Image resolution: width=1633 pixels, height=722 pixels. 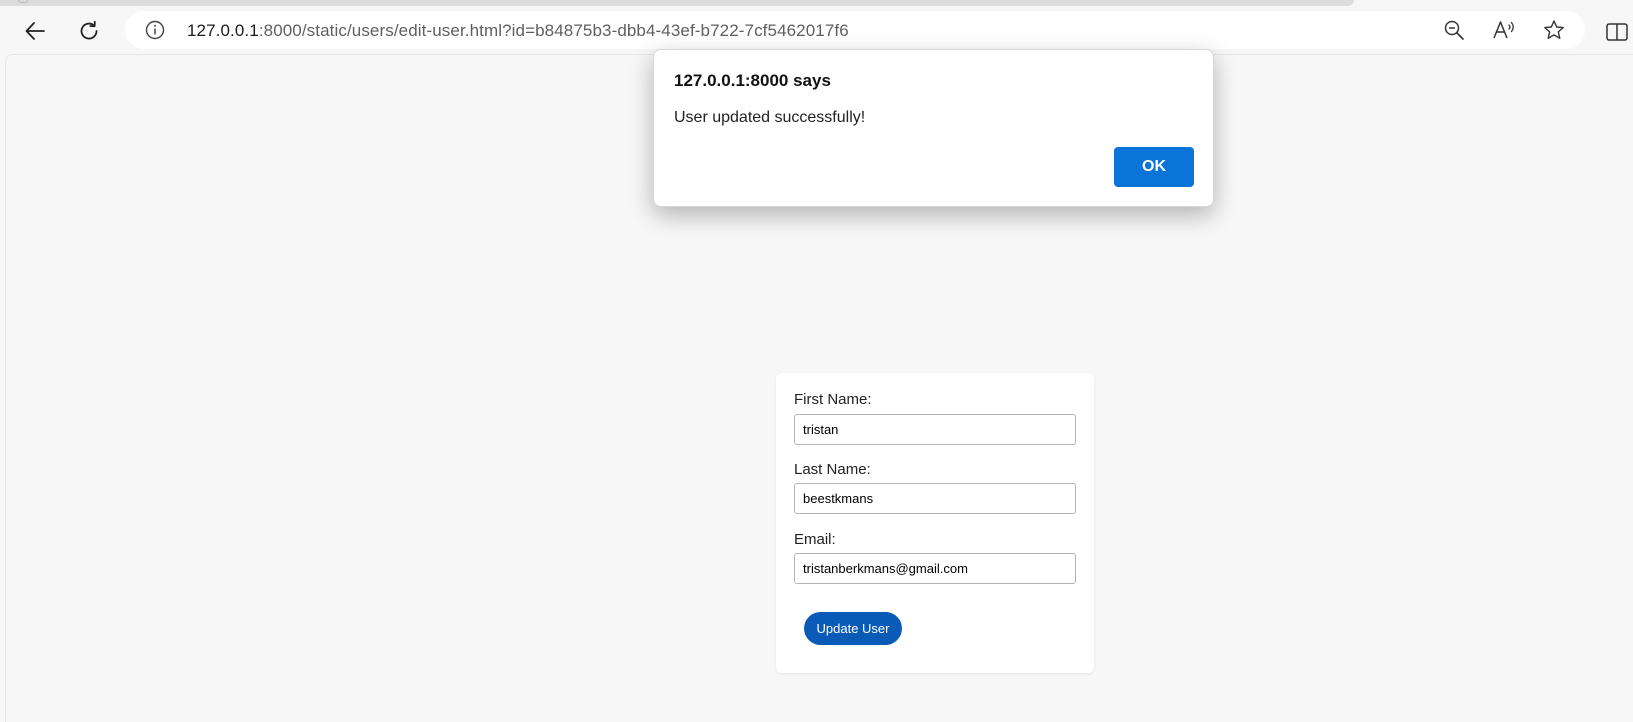 I want to click on dialog-message: User updated successfully!, so click(x=770, y=117).